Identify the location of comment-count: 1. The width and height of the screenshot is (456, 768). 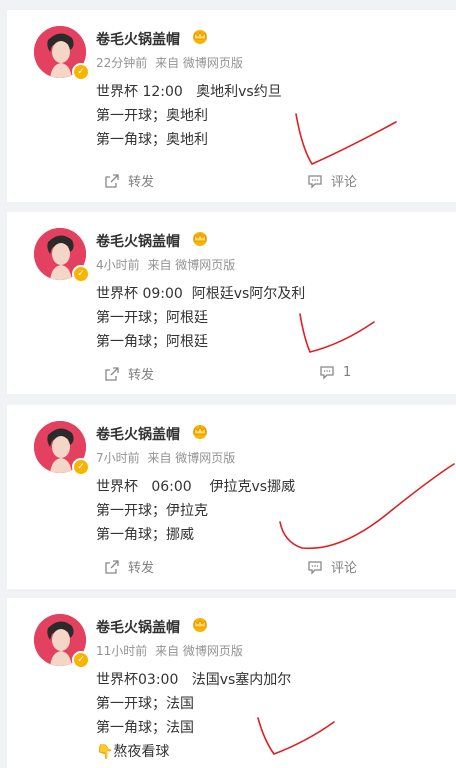
(347, 372).